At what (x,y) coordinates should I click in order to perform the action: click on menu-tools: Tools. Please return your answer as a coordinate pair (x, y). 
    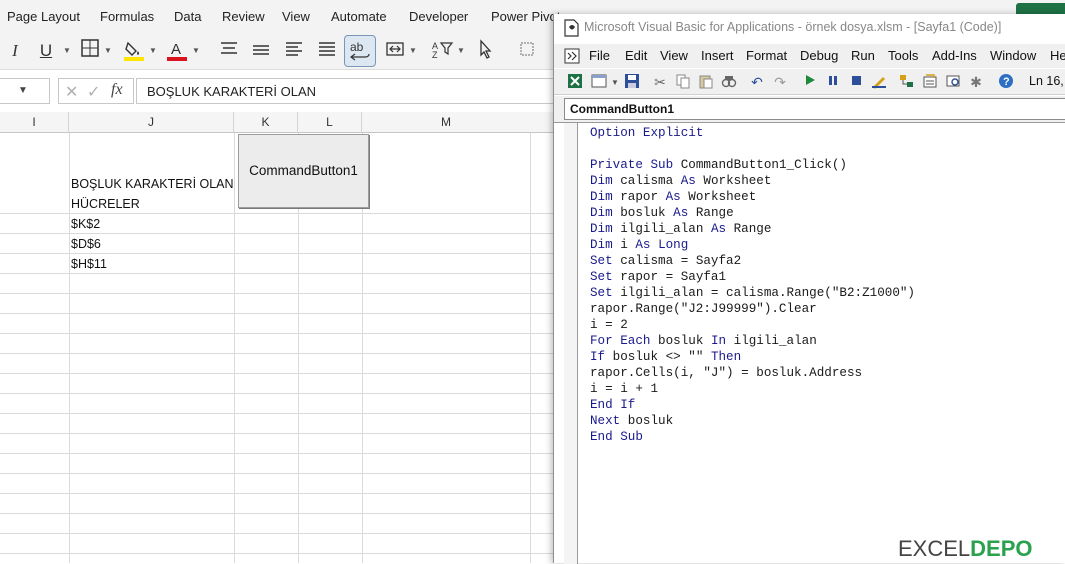
    Looking at the image, I should click on (903, 55).